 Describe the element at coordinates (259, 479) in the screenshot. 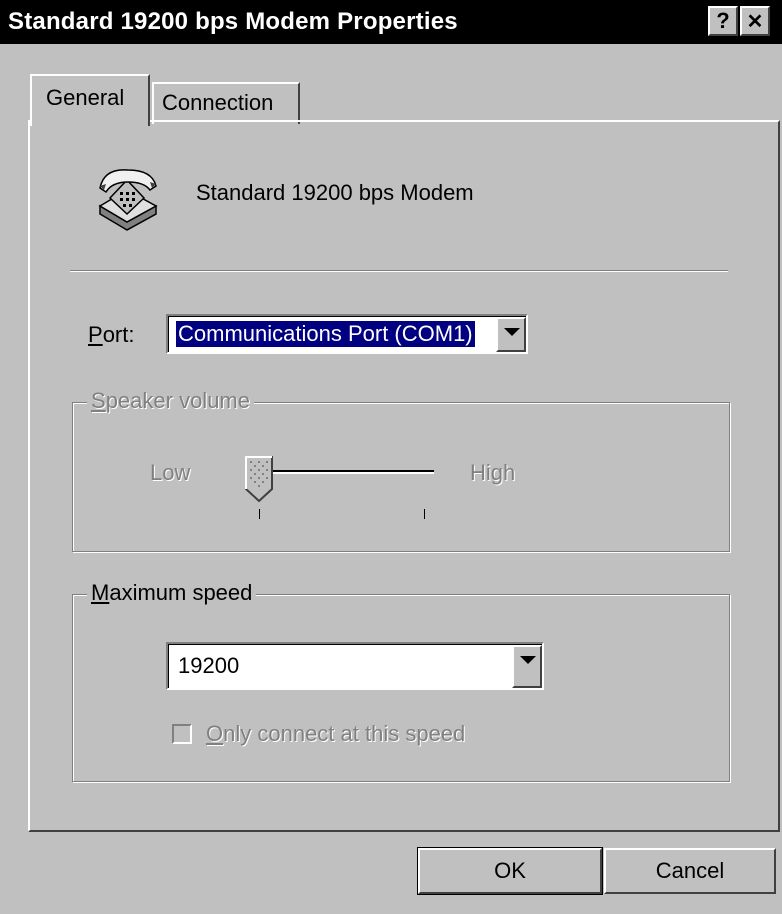

I see `volume-slider-thumb` at that location.